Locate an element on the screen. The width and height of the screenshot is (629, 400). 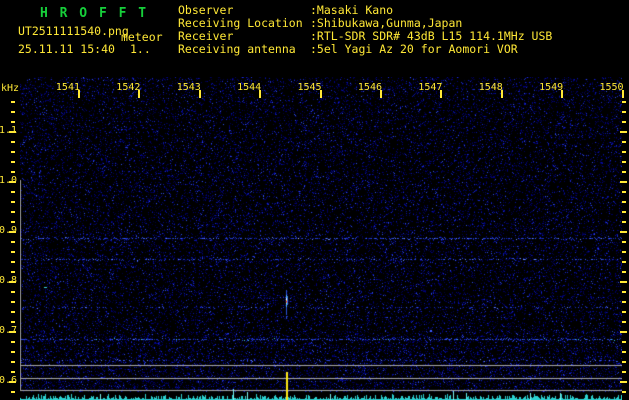
time-axis-label: 1543 is located at coordinates (188, 87).